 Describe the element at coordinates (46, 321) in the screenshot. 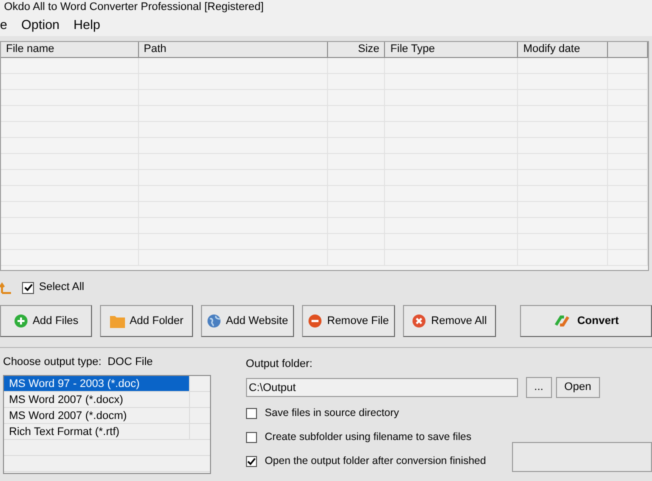

I see `add-files-button: Add Files` at that location.